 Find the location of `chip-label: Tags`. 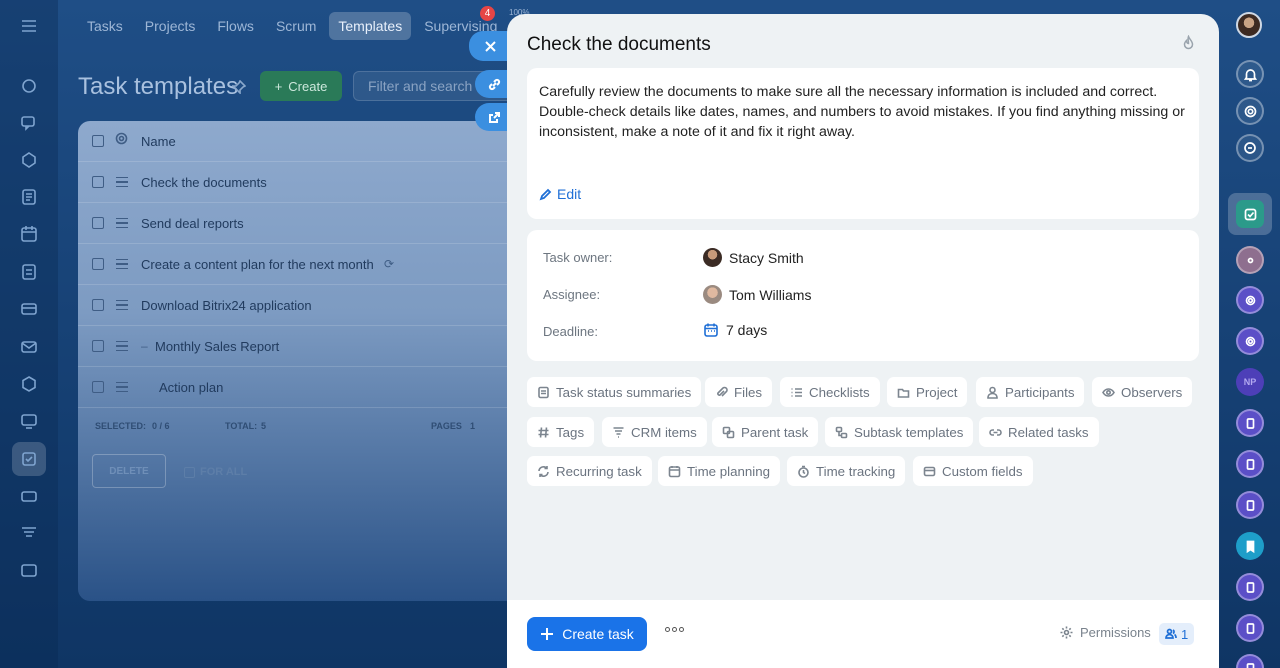

chip-label: Tags is located at coordinates (570, 432).